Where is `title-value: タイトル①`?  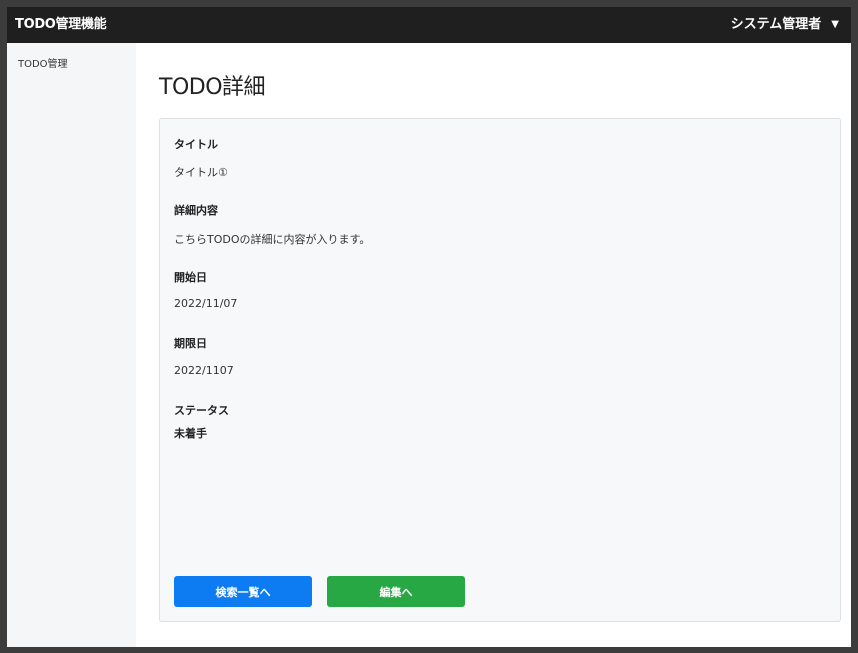 title-value: タイトル① is located at coordinates (201, 172).